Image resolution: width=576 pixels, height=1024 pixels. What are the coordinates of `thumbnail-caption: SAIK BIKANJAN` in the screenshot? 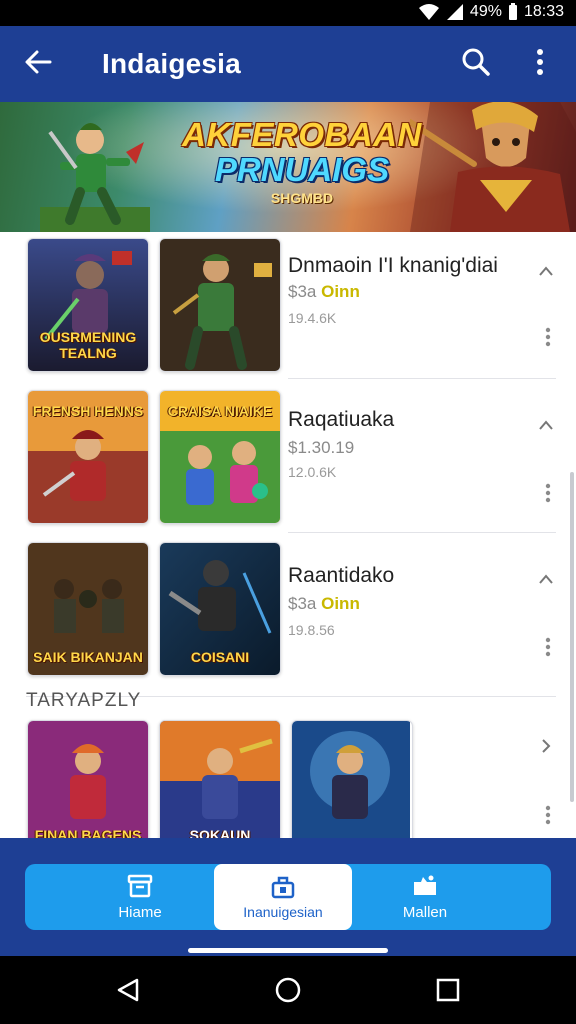 It's located at (88, 657).